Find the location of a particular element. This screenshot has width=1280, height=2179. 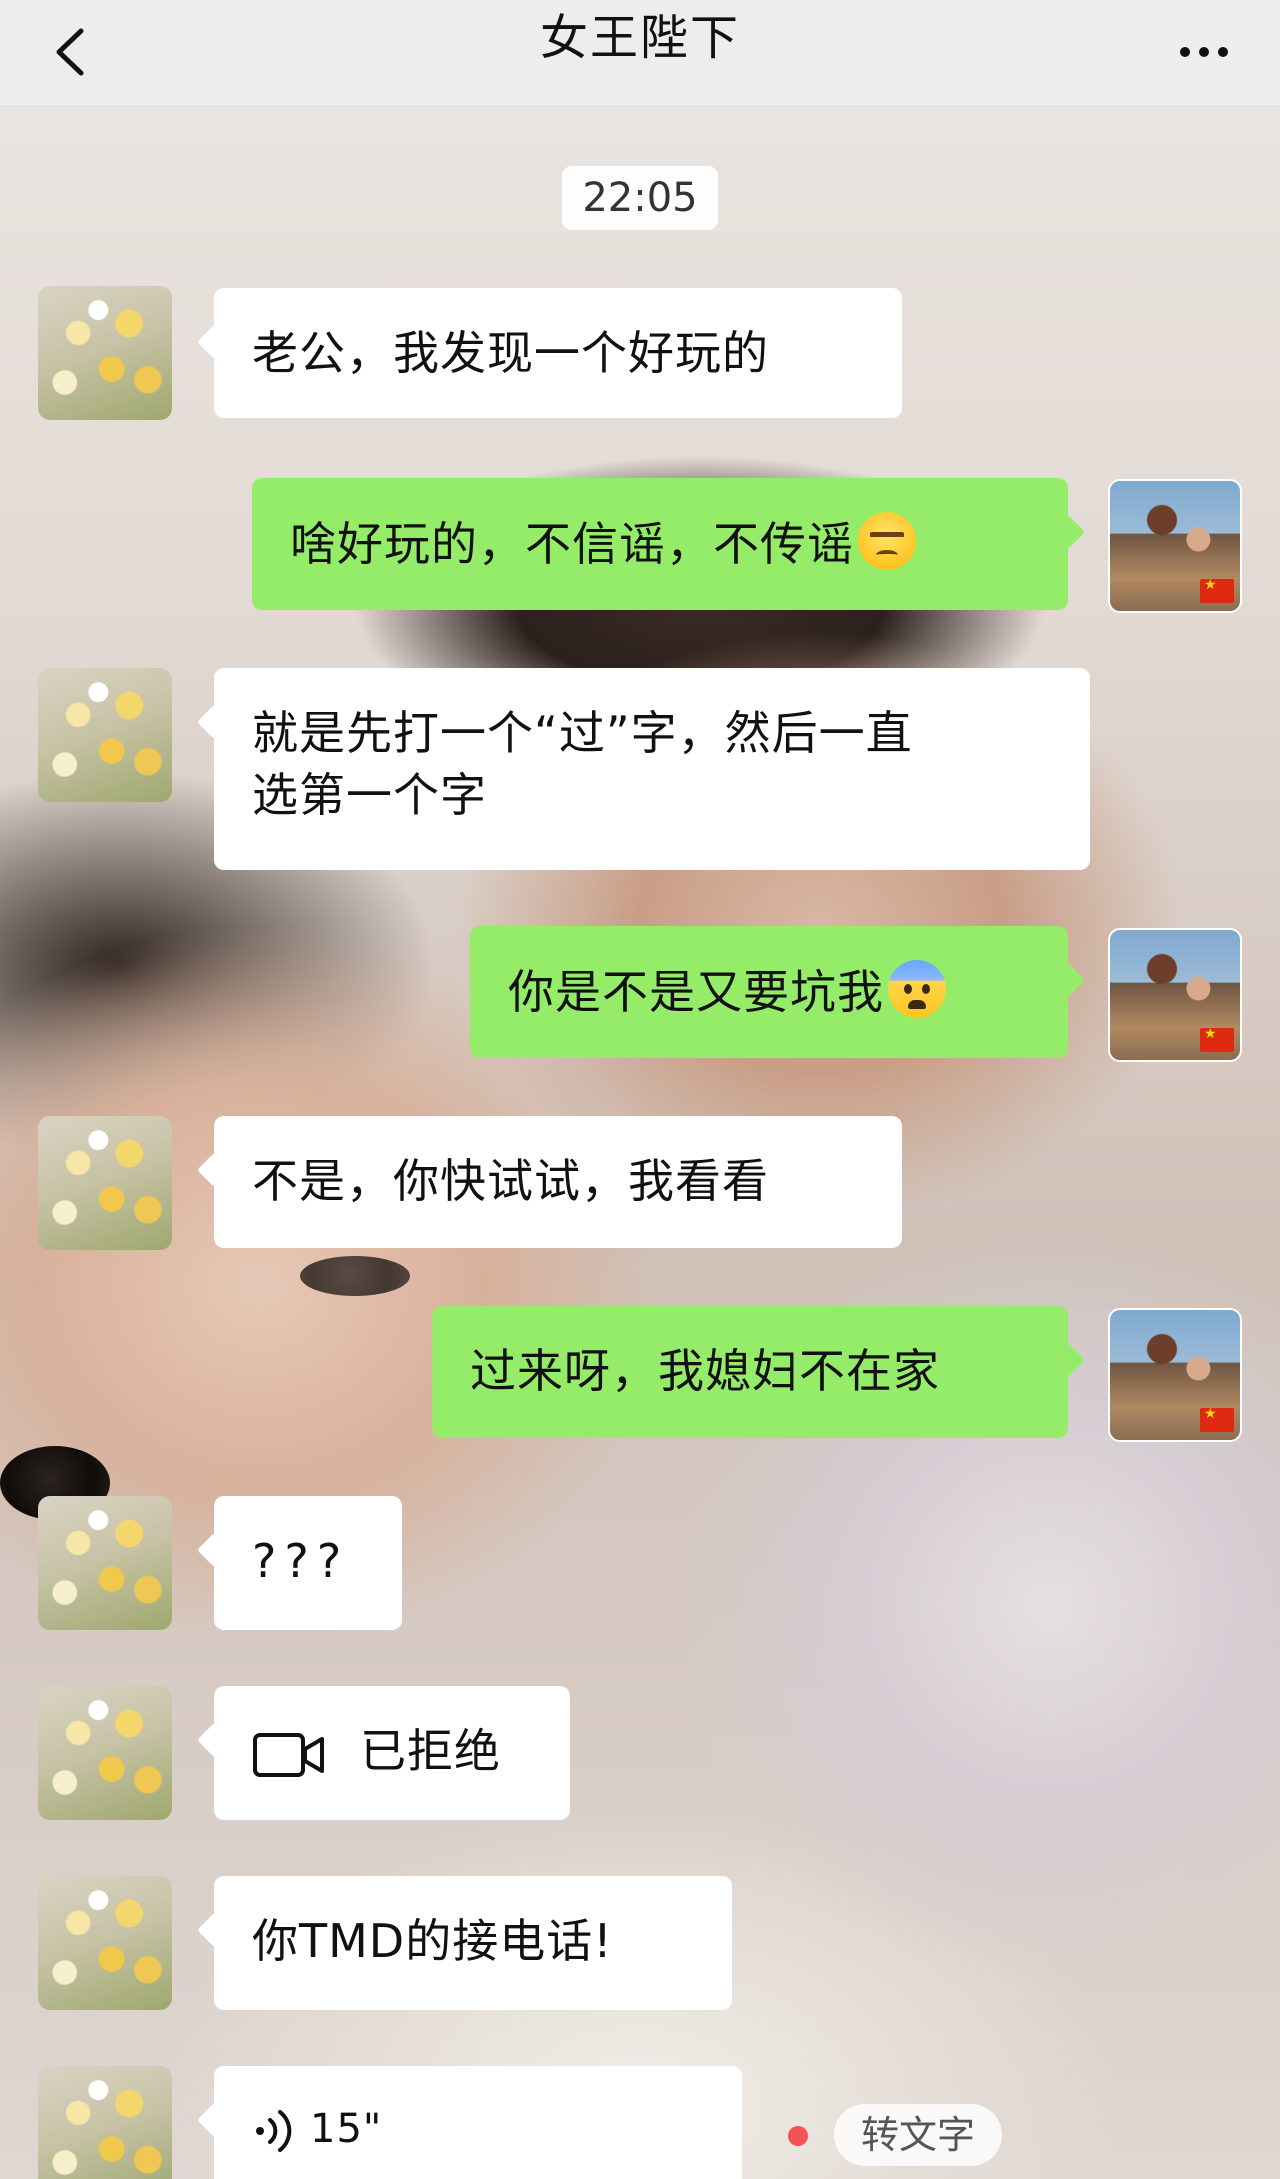

convert-to-text-button: 转文字 is located at coordinates (918, 2135).